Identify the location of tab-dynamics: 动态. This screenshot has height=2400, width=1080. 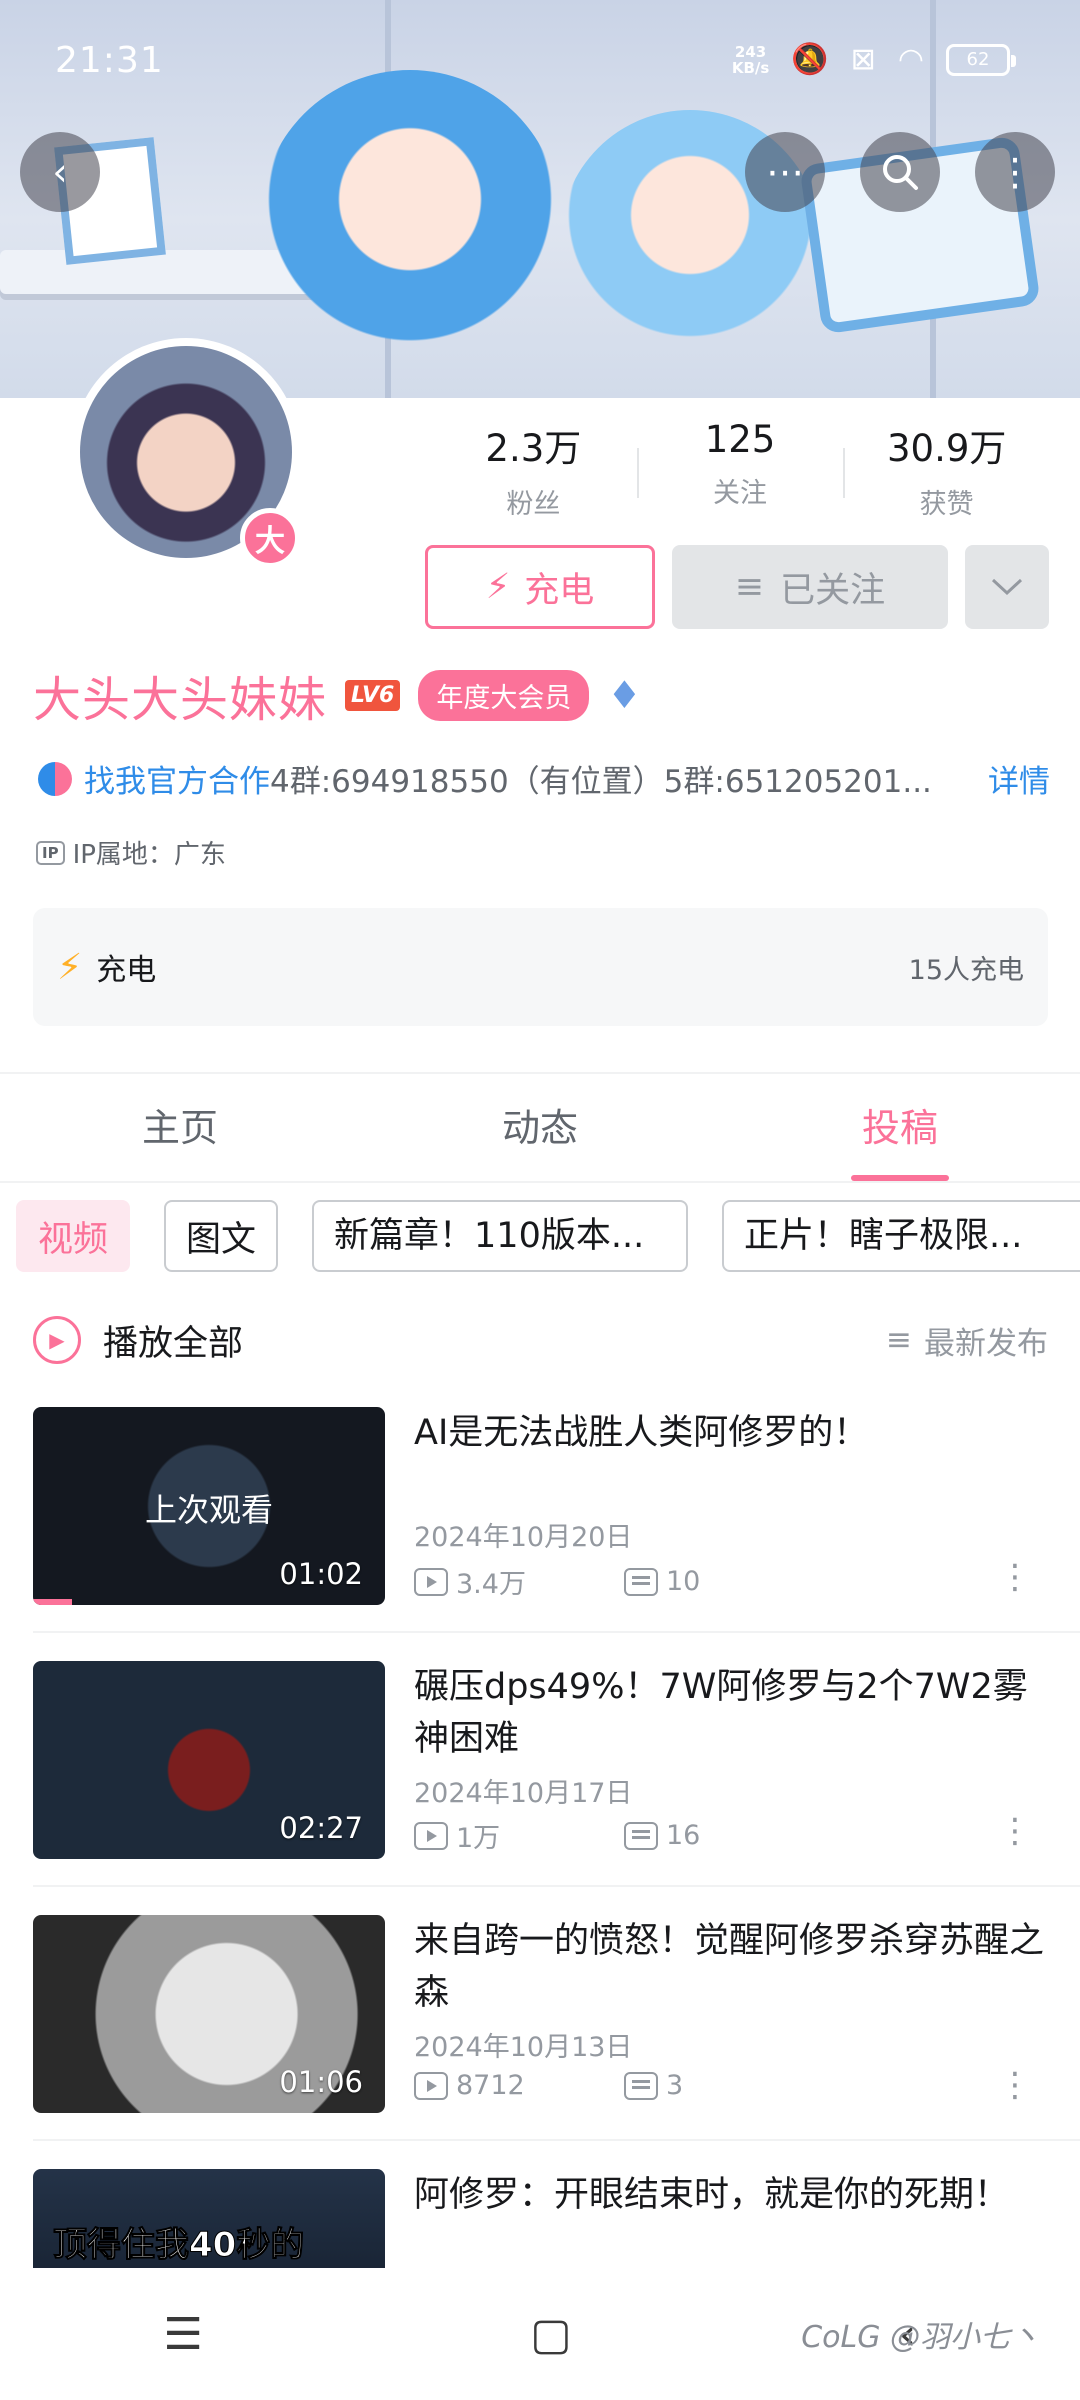
(540, 1128).